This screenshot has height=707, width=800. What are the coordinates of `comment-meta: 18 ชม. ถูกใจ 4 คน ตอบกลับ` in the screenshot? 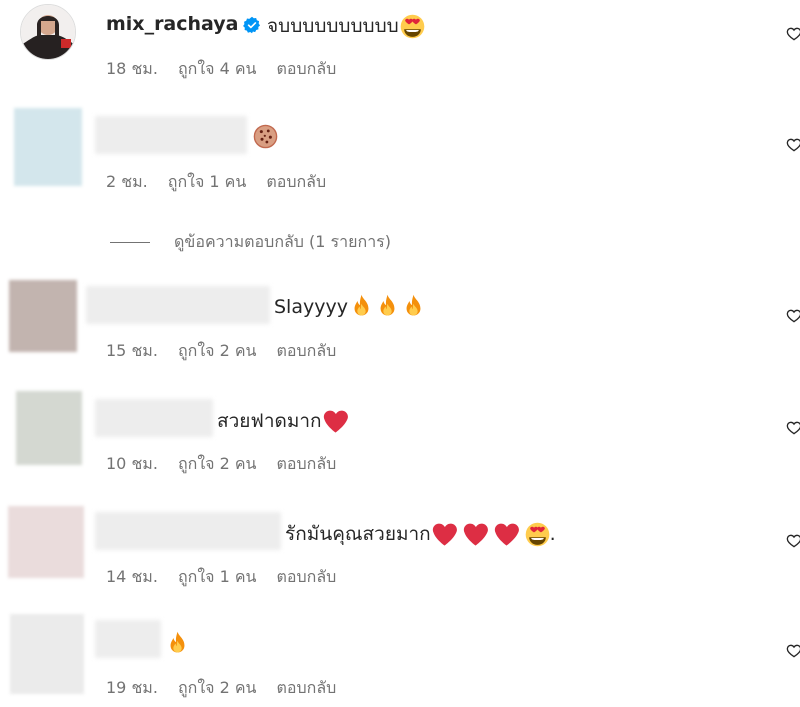 It's located at (221, 69).